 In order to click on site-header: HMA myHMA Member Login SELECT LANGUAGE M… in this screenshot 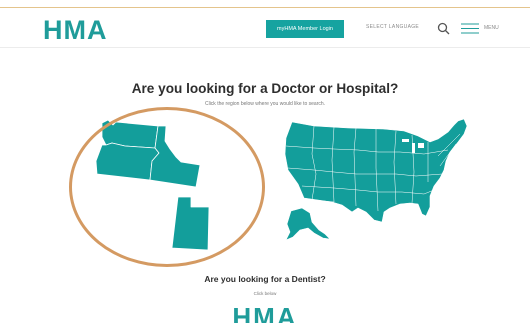, I will do `click(265, 28)`.